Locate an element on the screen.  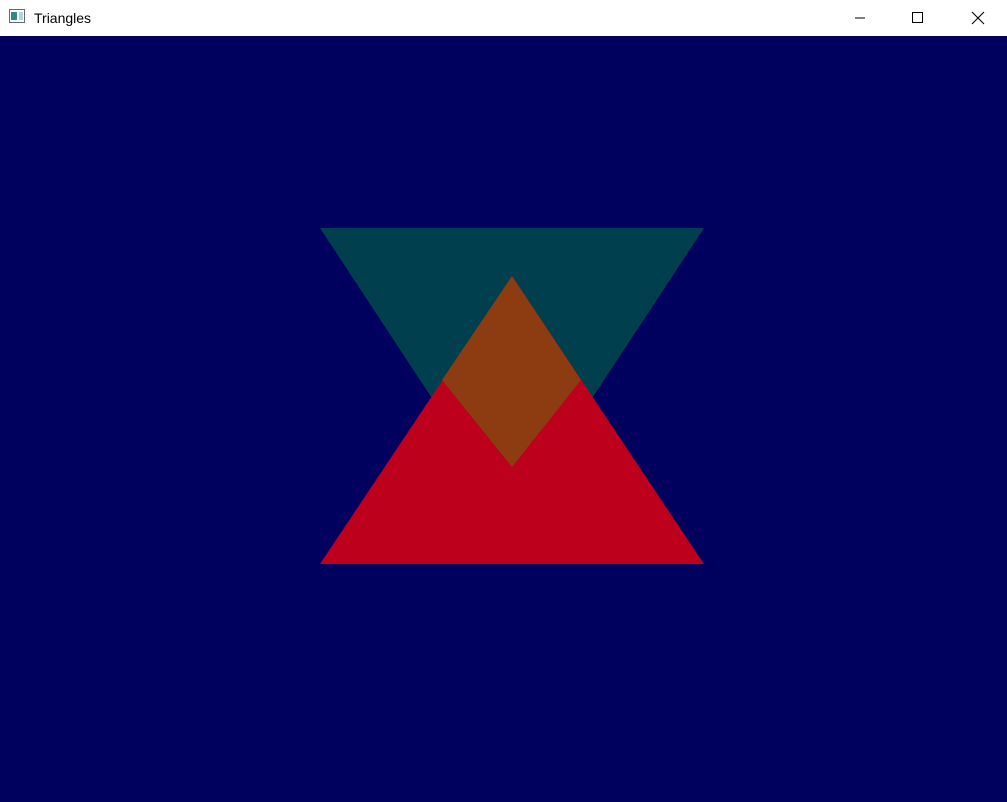
window-title: Triangles is located at coordinates (63, 18).